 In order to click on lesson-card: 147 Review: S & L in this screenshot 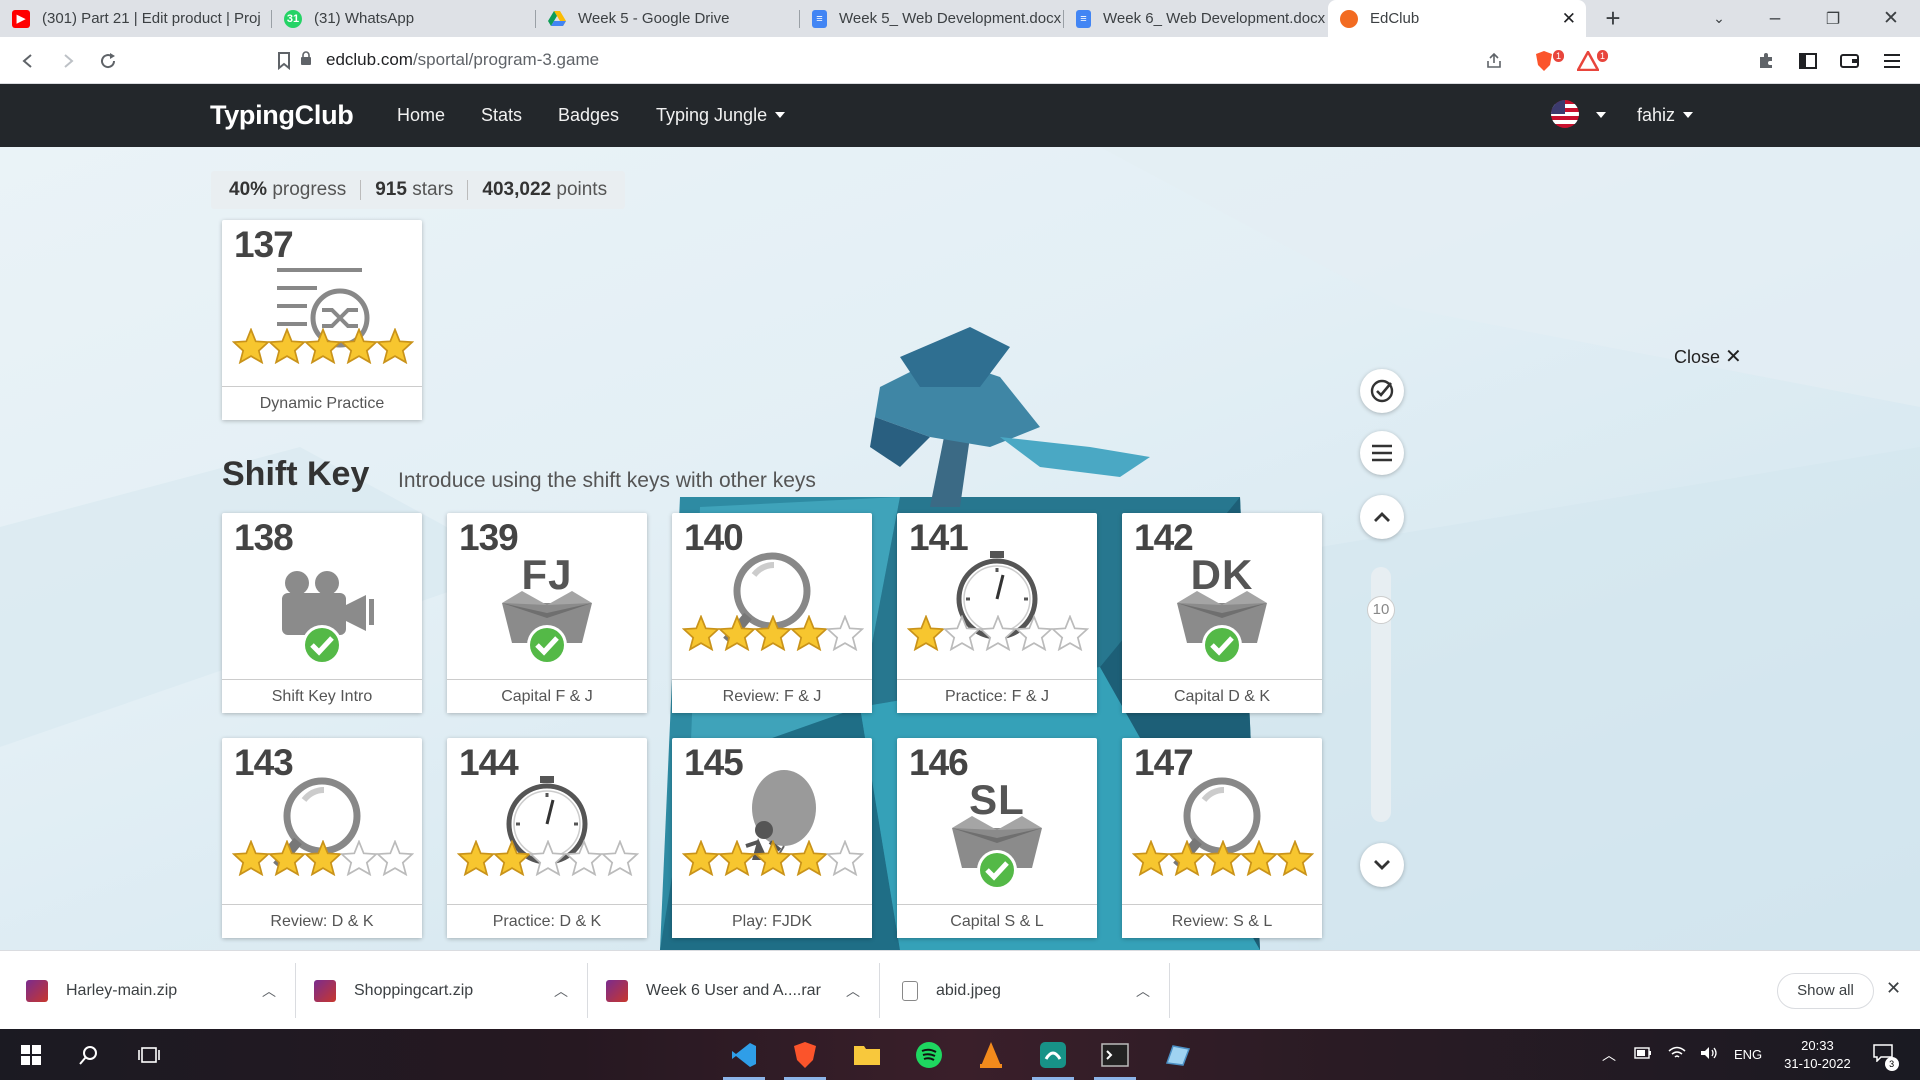, I will do `click(1222, 838)`.